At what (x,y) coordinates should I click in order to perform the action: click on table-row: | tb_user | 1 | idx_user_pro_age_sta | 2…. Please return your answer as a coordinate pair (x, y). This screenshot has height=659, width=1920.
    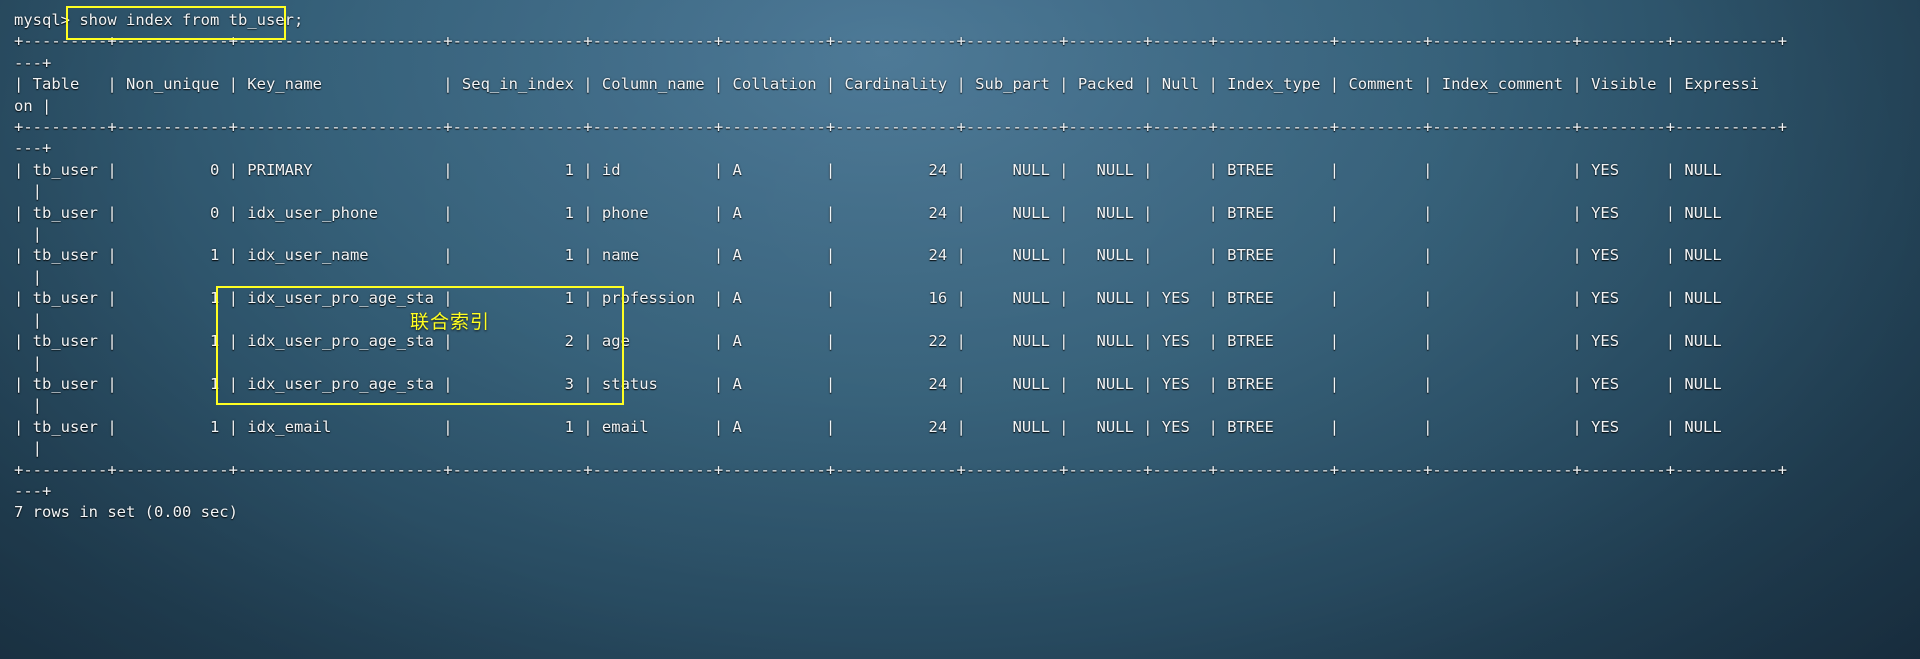
    Looking at the image, I should click on (891, 341).